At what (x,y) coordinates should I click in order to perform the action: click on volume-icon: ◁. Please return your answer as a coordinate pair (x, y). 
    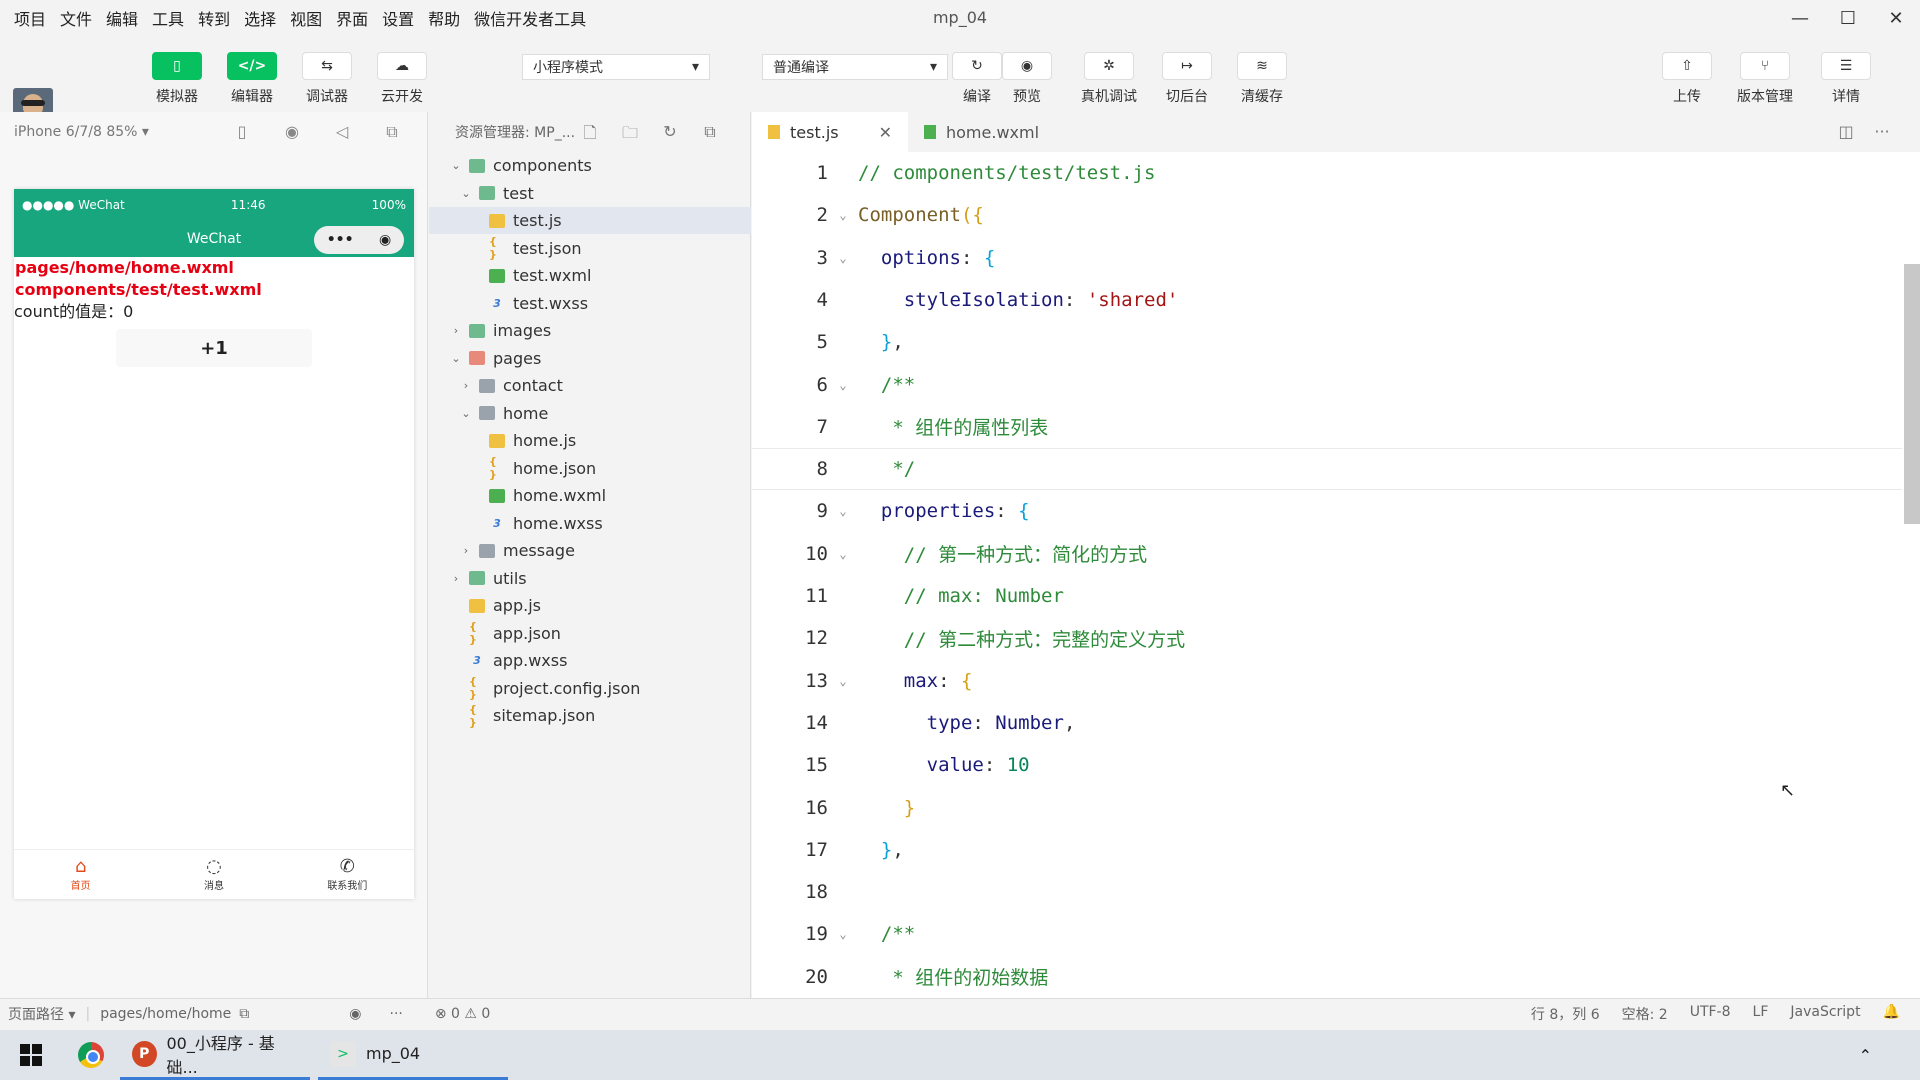
    Looking at the image, I should click on (342, 132).